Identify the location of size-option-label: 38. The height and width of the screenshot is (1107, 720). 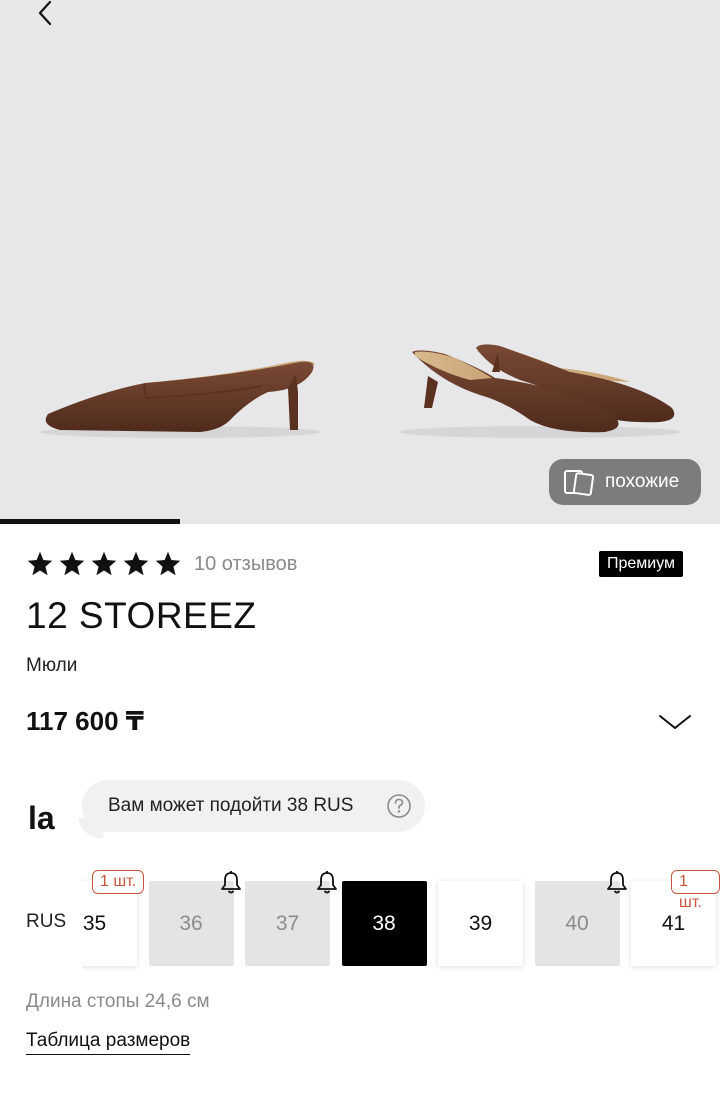
(384, 923).